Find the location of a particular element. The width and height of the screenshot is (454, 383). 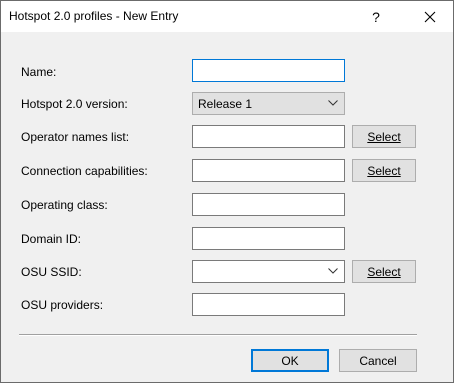

cancel-button: Cancel is located at coordinates (378, 360).